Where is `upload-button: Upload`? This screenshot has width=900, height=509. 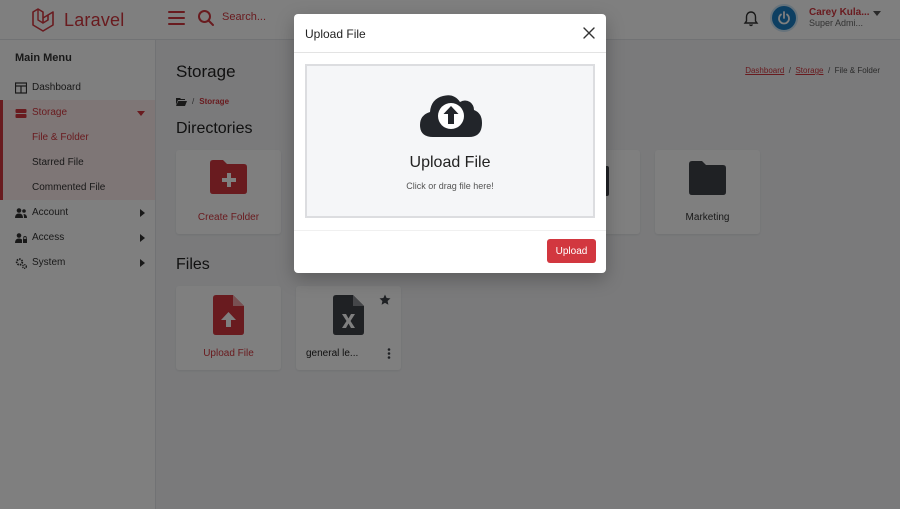
upload-button: Upload is located at coordinates (571, 251).